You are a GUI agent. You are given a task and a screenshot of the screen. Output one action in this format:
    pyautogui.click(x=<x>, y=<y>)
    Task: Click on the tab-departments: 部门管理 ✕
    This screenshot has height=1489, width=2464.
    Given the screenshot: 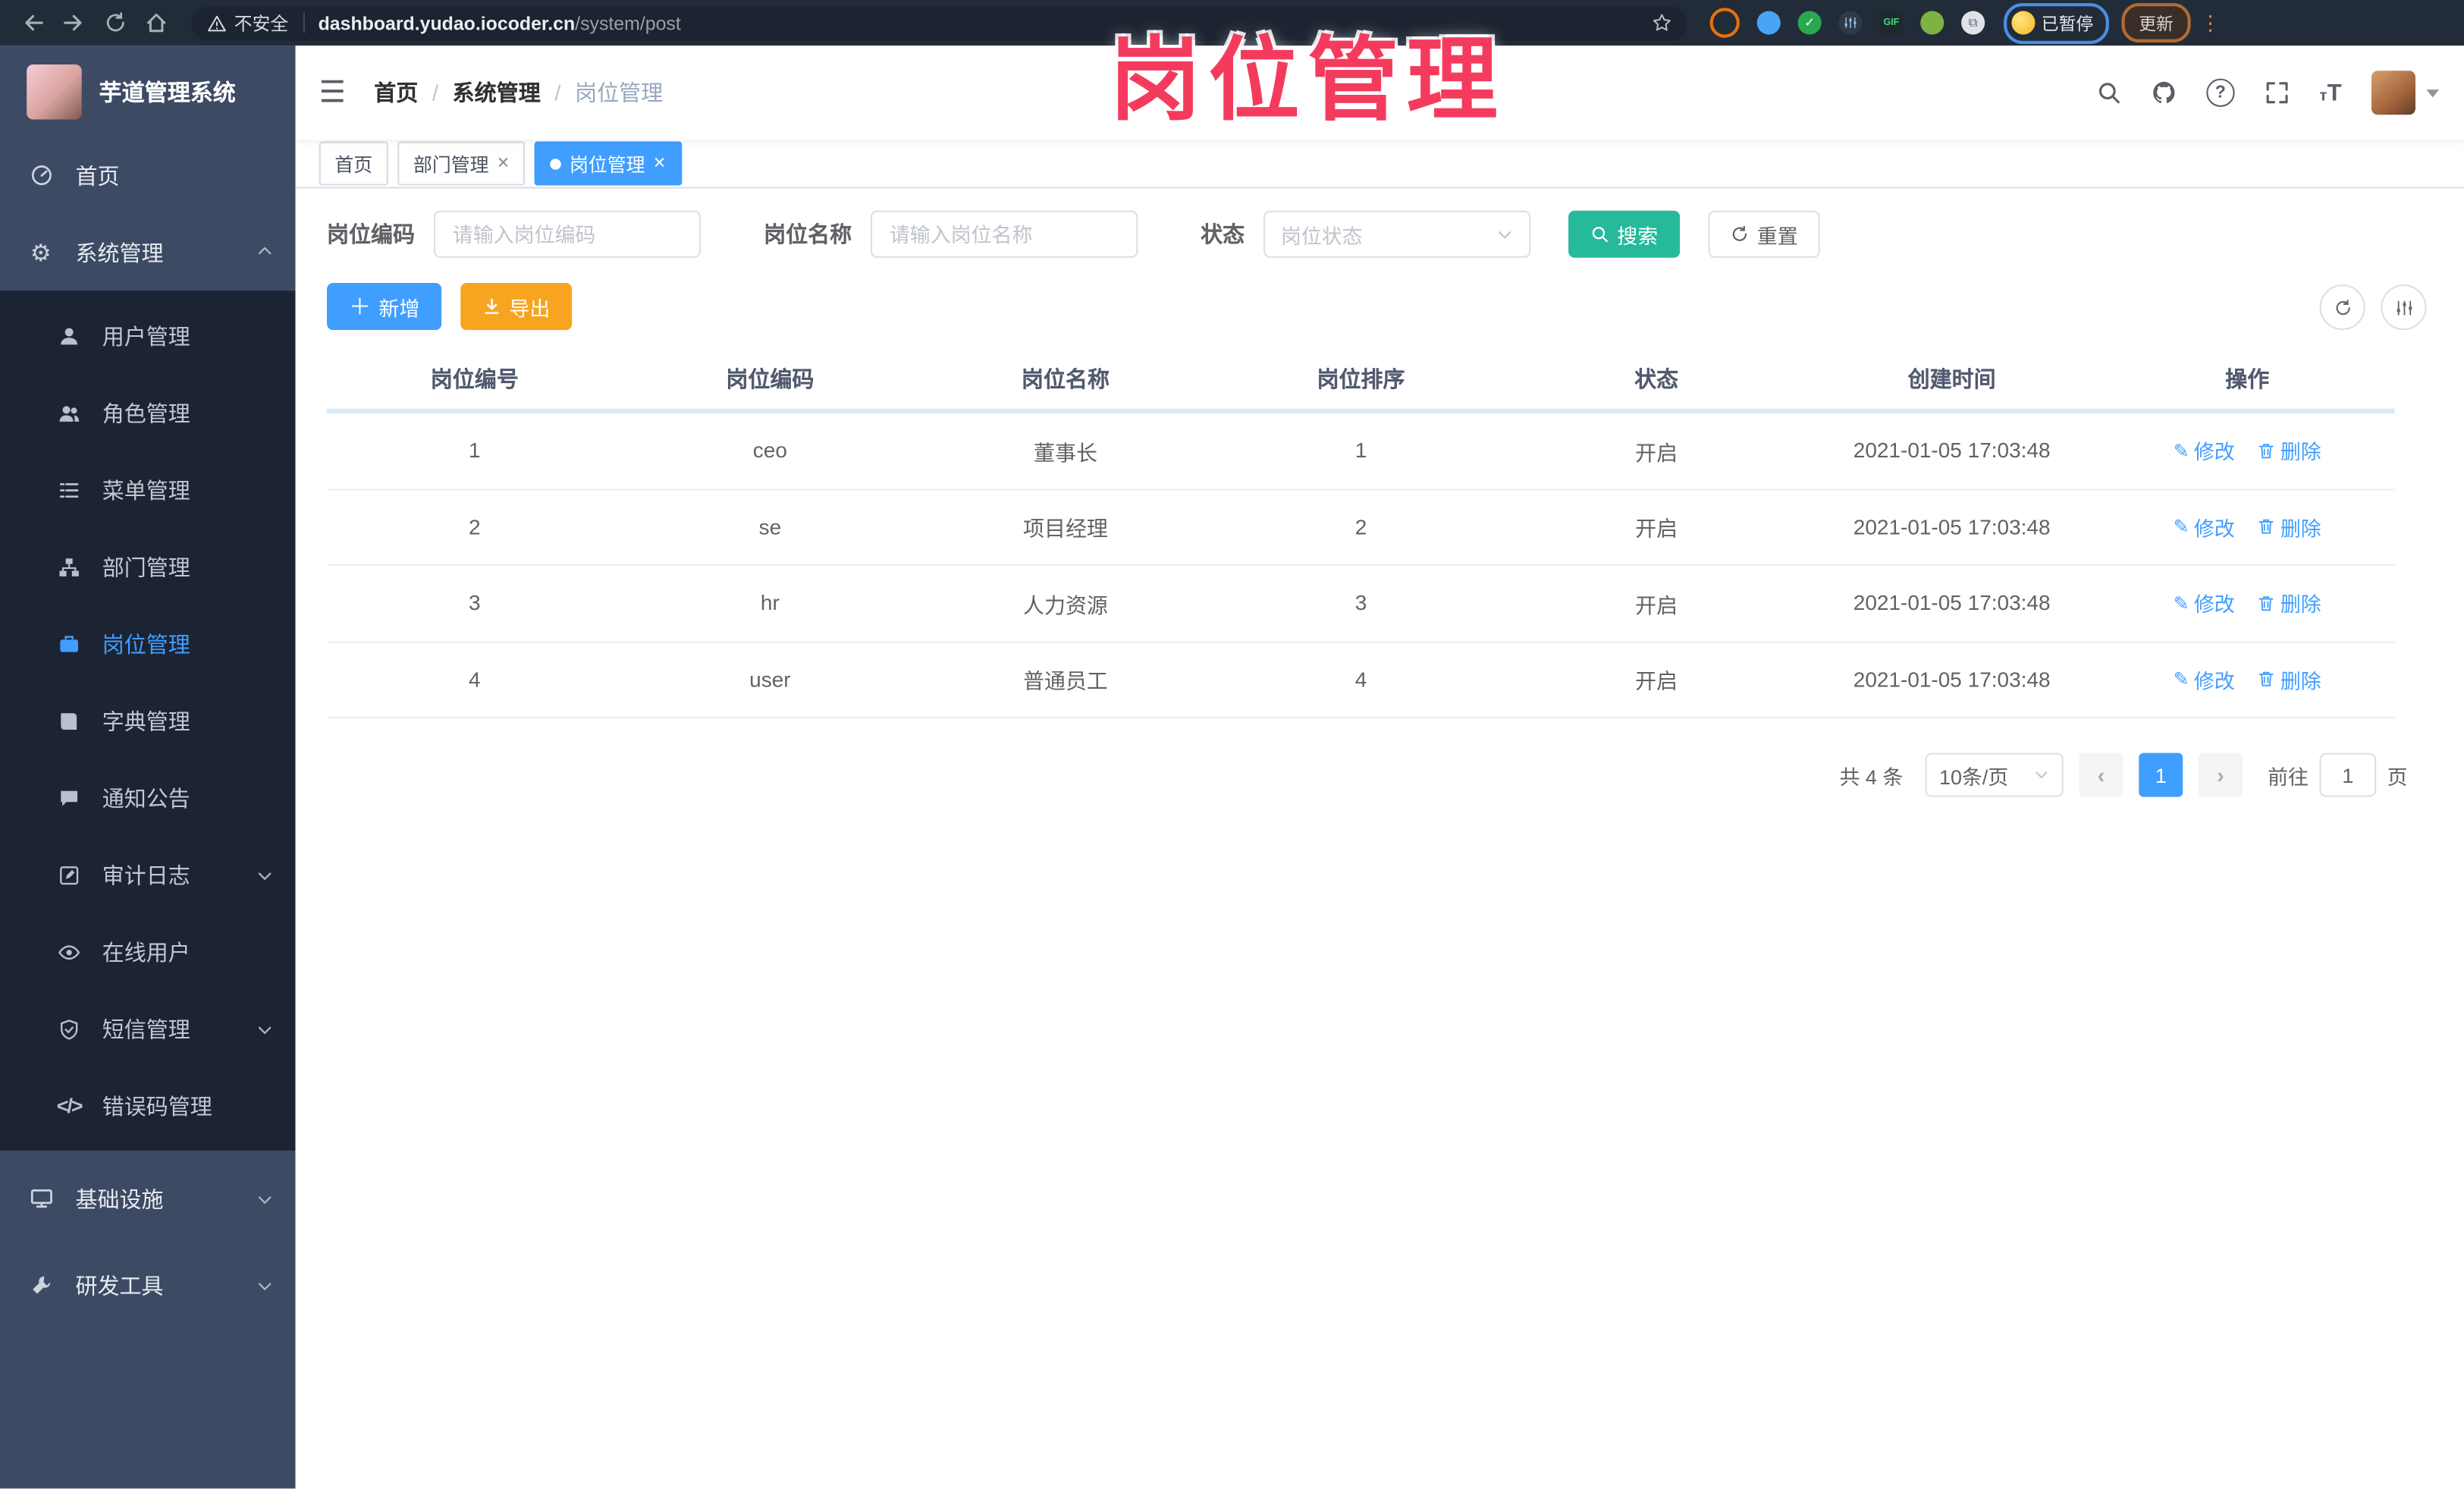 What is the action you would take?
    pyautogui.click(x=462, y=163)
    